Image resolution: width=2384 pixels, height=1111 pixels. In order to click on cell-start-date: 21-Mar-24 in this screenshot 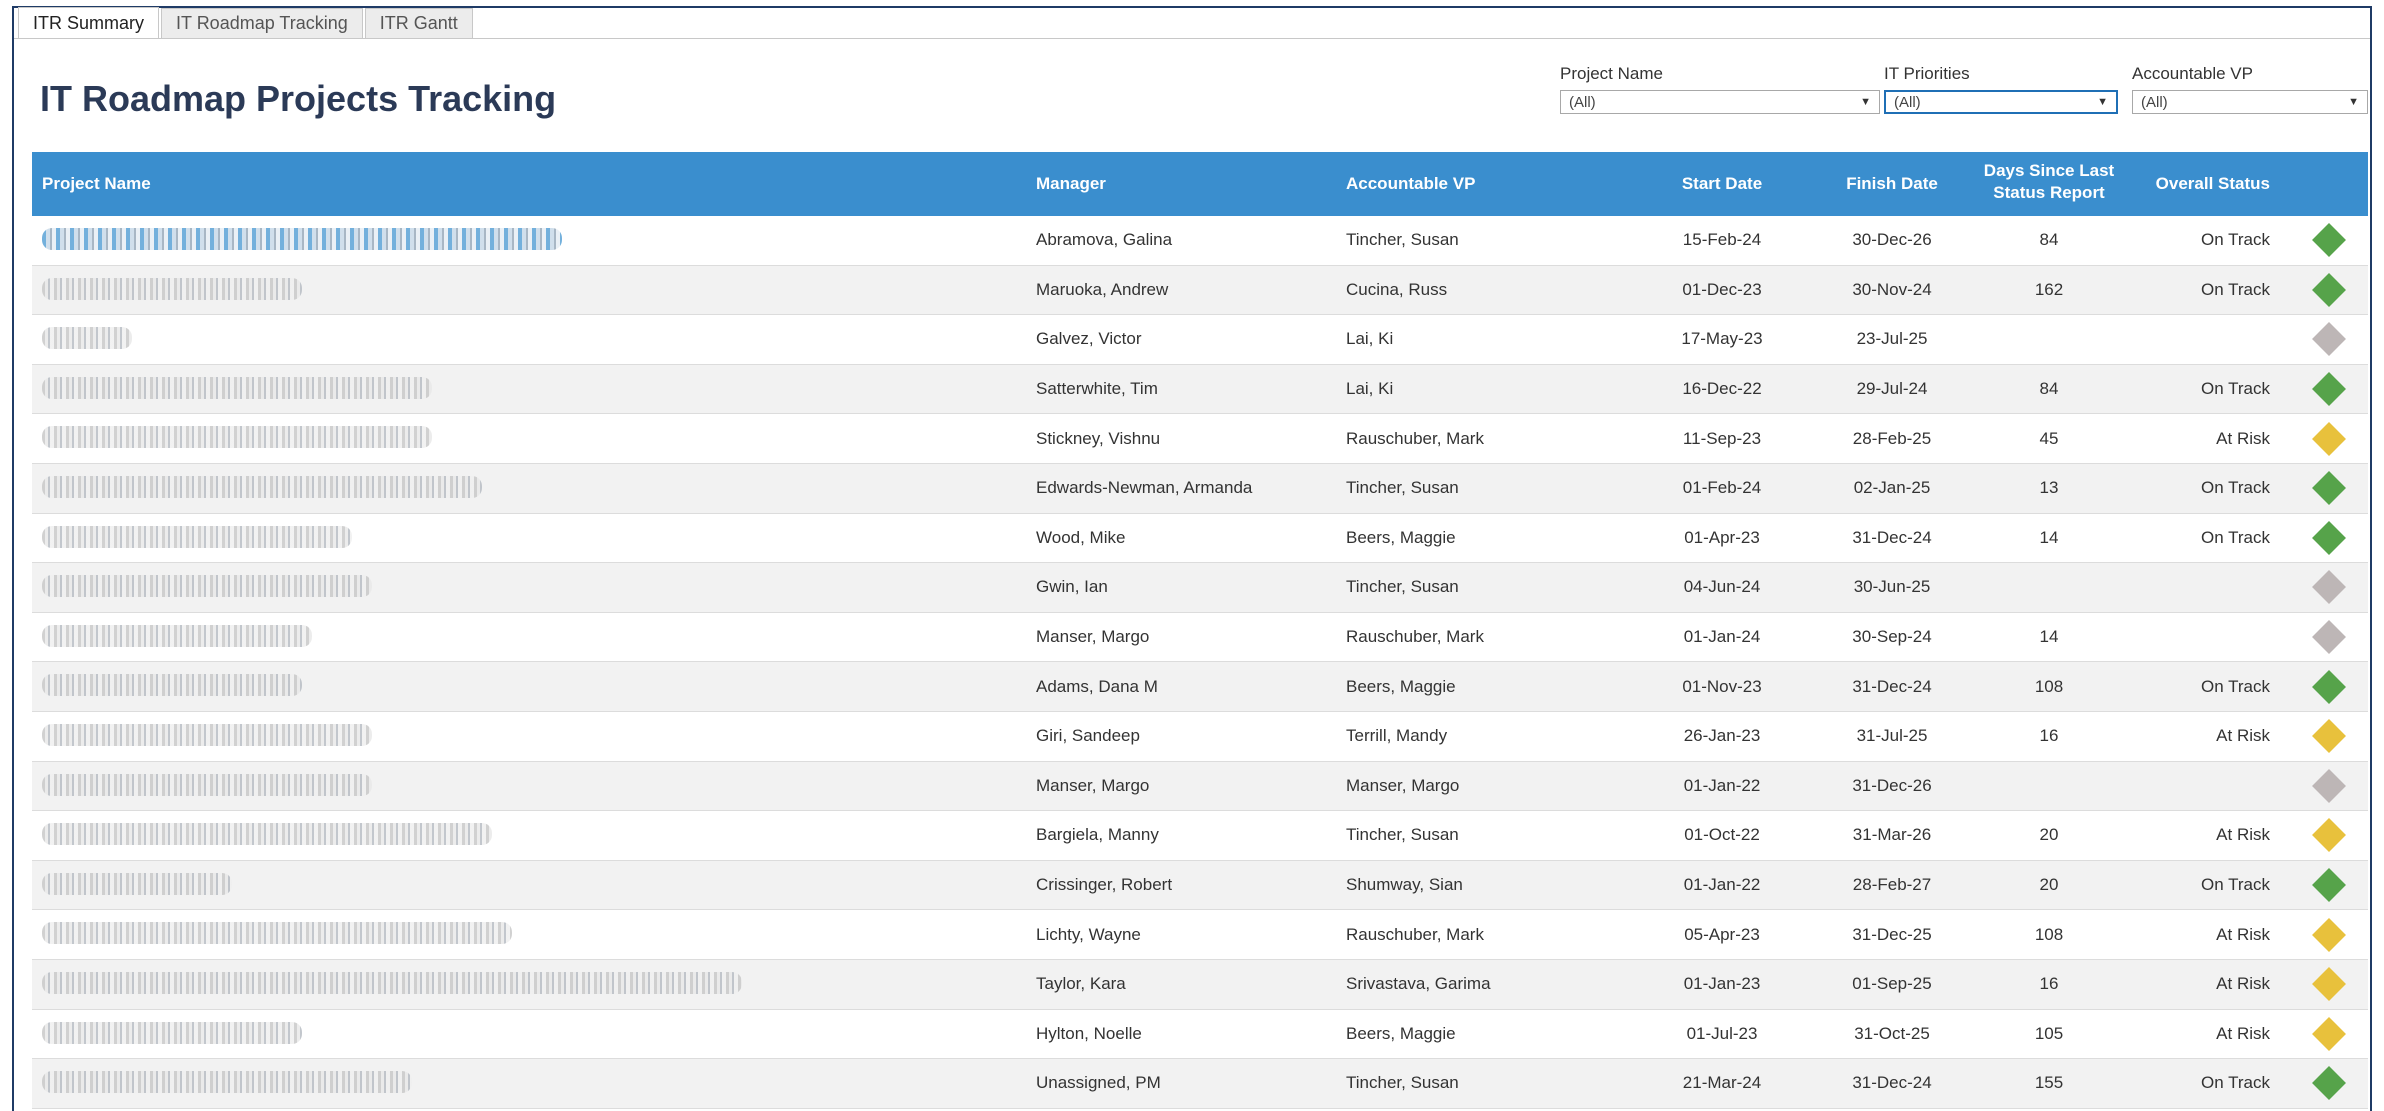, I will do `click(1722, 1083)`.